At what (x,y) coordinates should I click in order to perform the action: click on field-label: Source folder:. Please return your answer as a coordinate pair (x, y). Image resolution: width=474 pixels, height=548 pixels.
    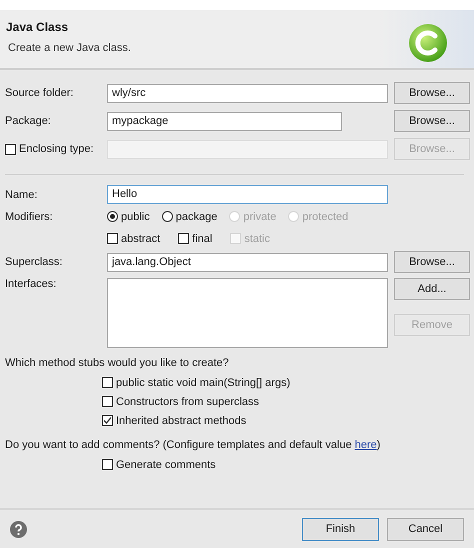
    Looking at the image, I should click on (39, 93).